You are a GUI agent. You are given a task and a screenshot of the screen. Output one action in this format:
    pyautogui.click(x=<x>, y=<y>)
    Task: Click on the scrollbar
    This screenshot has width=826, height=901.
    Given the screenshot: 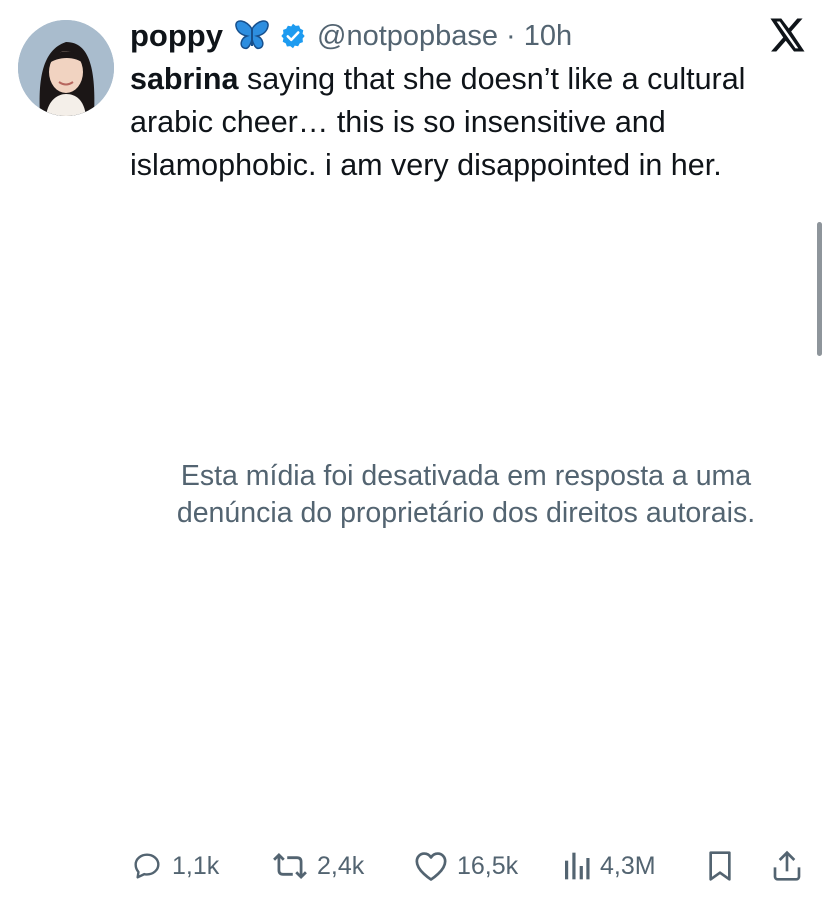 What is the action you would take?
    pyautogui.click(x=819, y=289)
    